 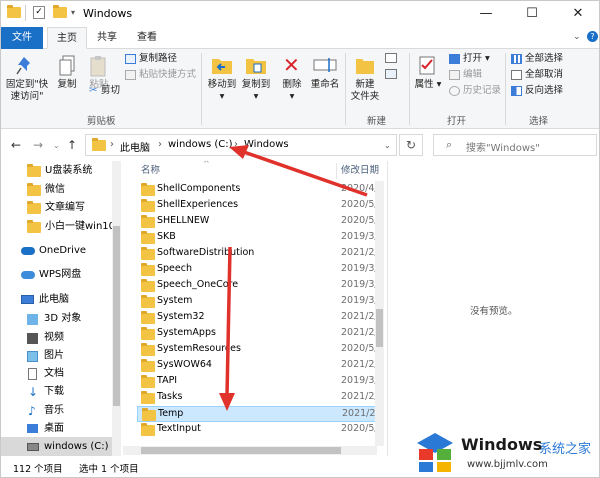 I want to click on file-list-vertical-scrollbar, so click(x=379, y=313).